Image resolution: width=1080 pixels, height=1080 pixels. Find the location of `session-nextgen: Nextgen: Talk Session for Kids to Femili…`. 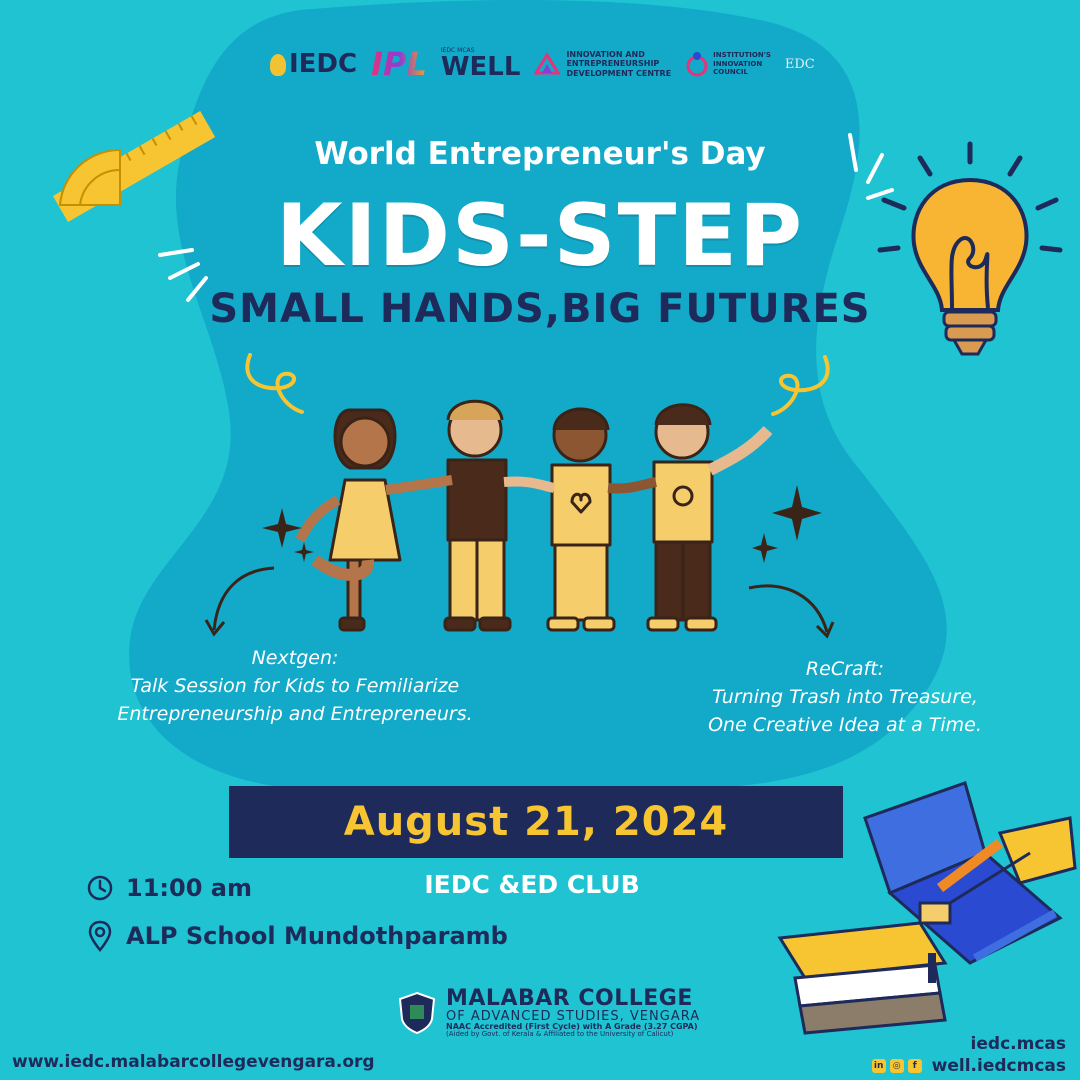

session-nextgen: Nextgen: Talk Session for Kids to Femili… is located at coordinates (295, 686).